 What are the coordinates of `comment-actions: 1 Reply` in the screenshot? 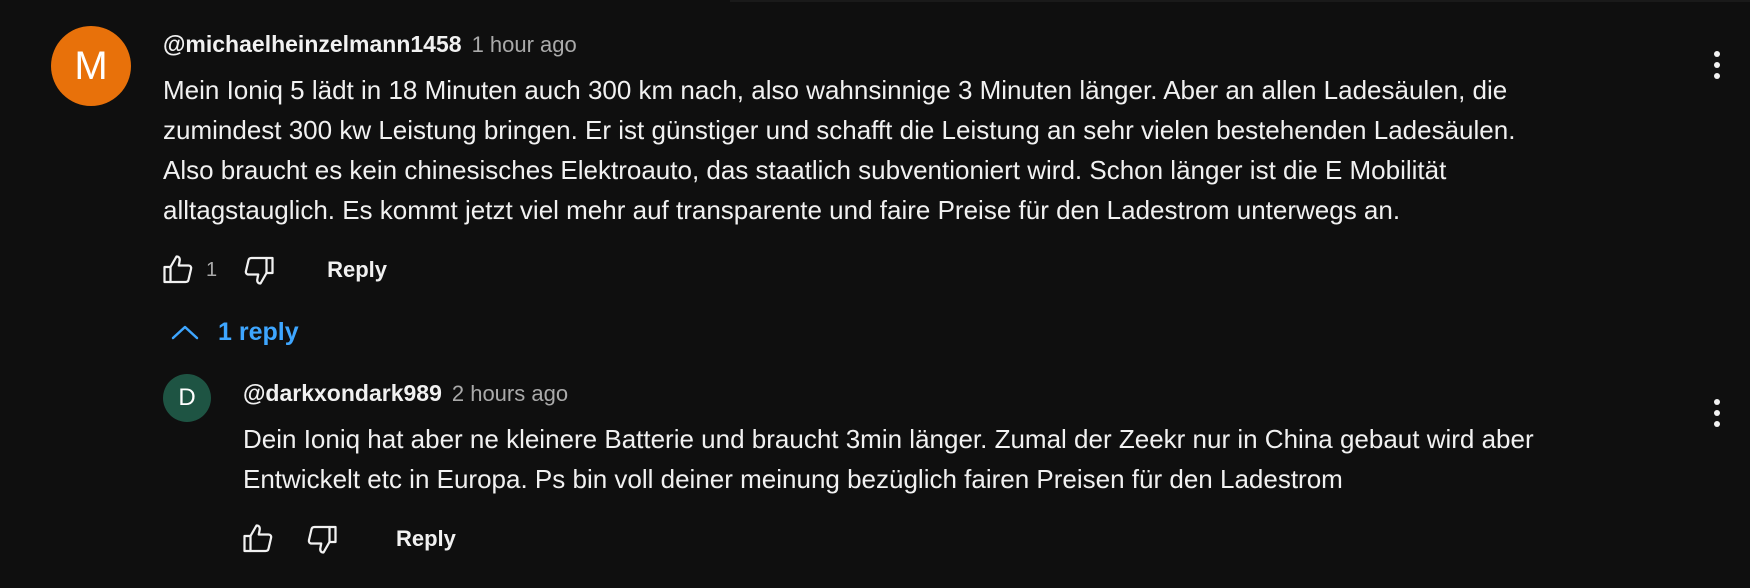 It's located at (272, 270).